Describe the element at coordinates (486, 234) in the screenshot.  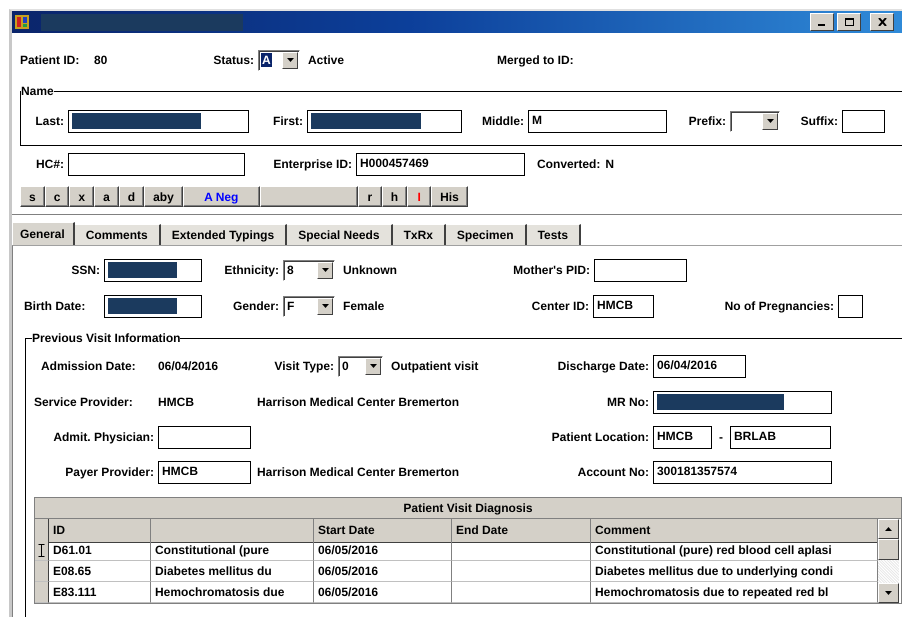
I see `tab: Specimen` at that location.